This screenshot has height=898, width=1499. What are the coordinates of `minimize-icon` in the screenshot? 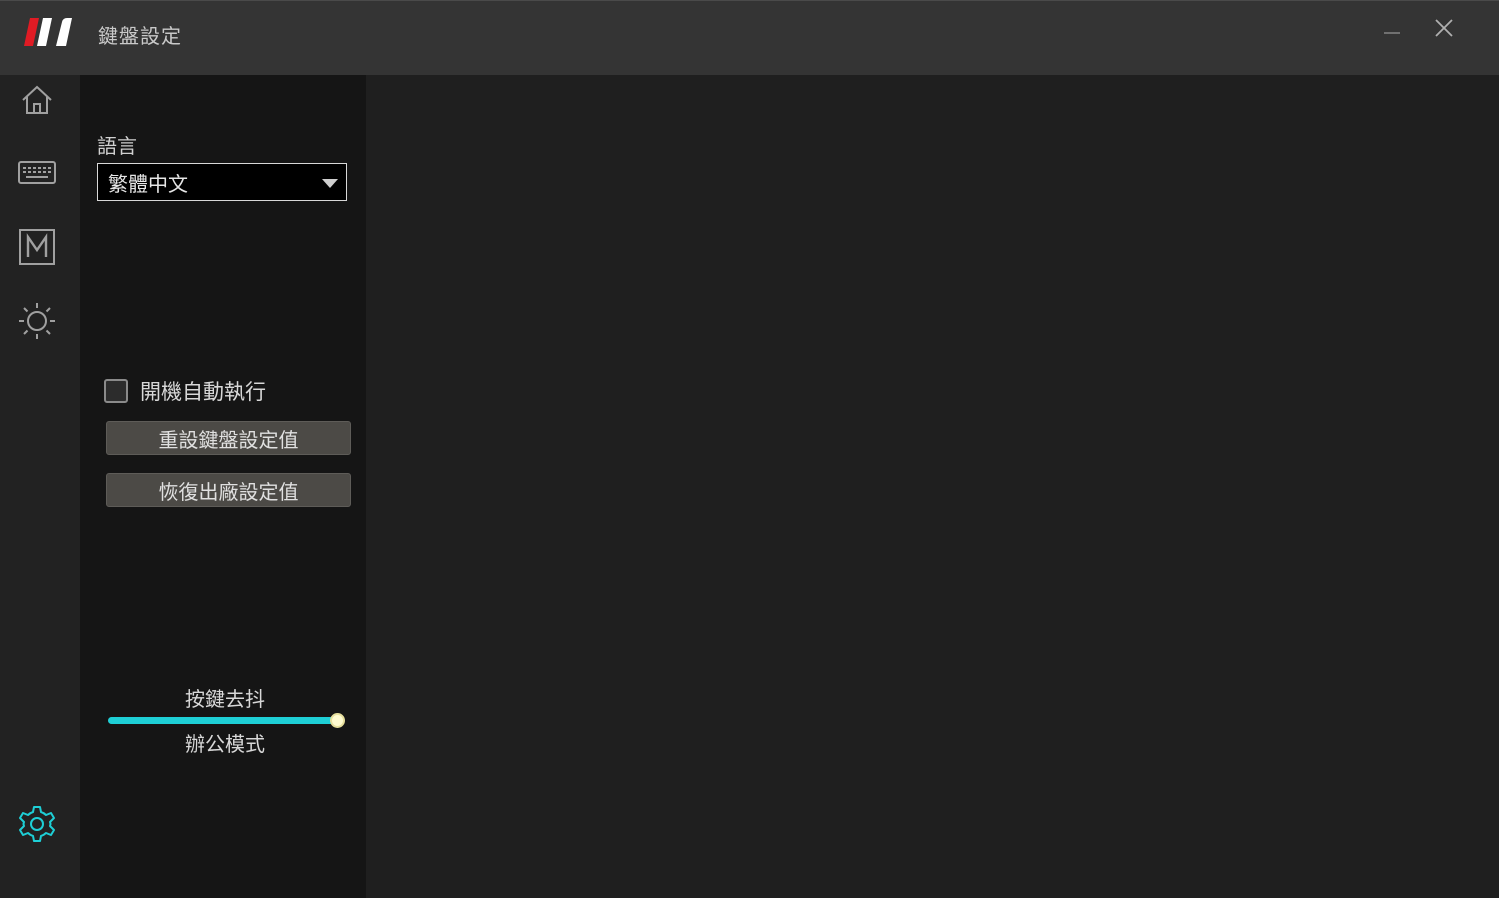 It's located at (1392, 33).